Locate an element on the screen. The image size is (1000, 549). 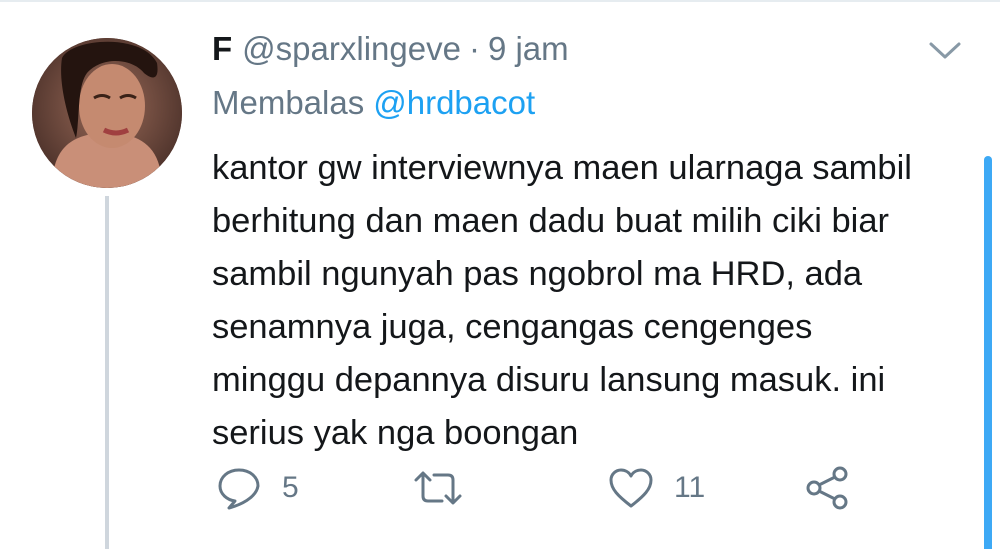
heart-icon is located at coordinates (631, 488).